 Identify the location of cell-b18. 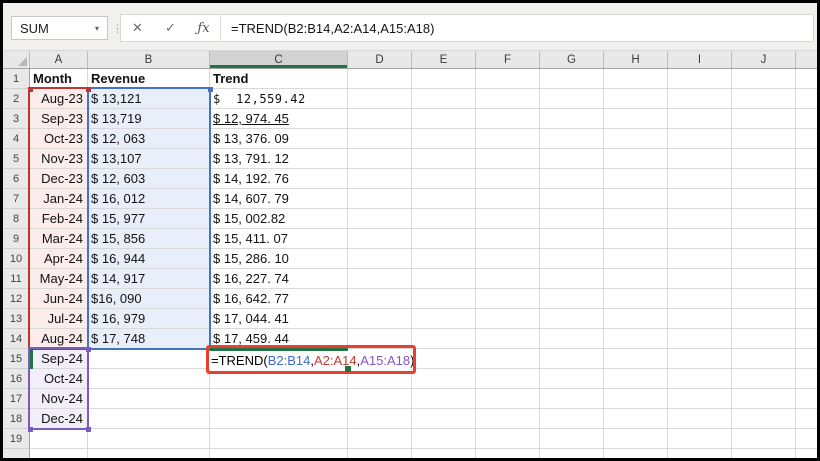
(149, 419).